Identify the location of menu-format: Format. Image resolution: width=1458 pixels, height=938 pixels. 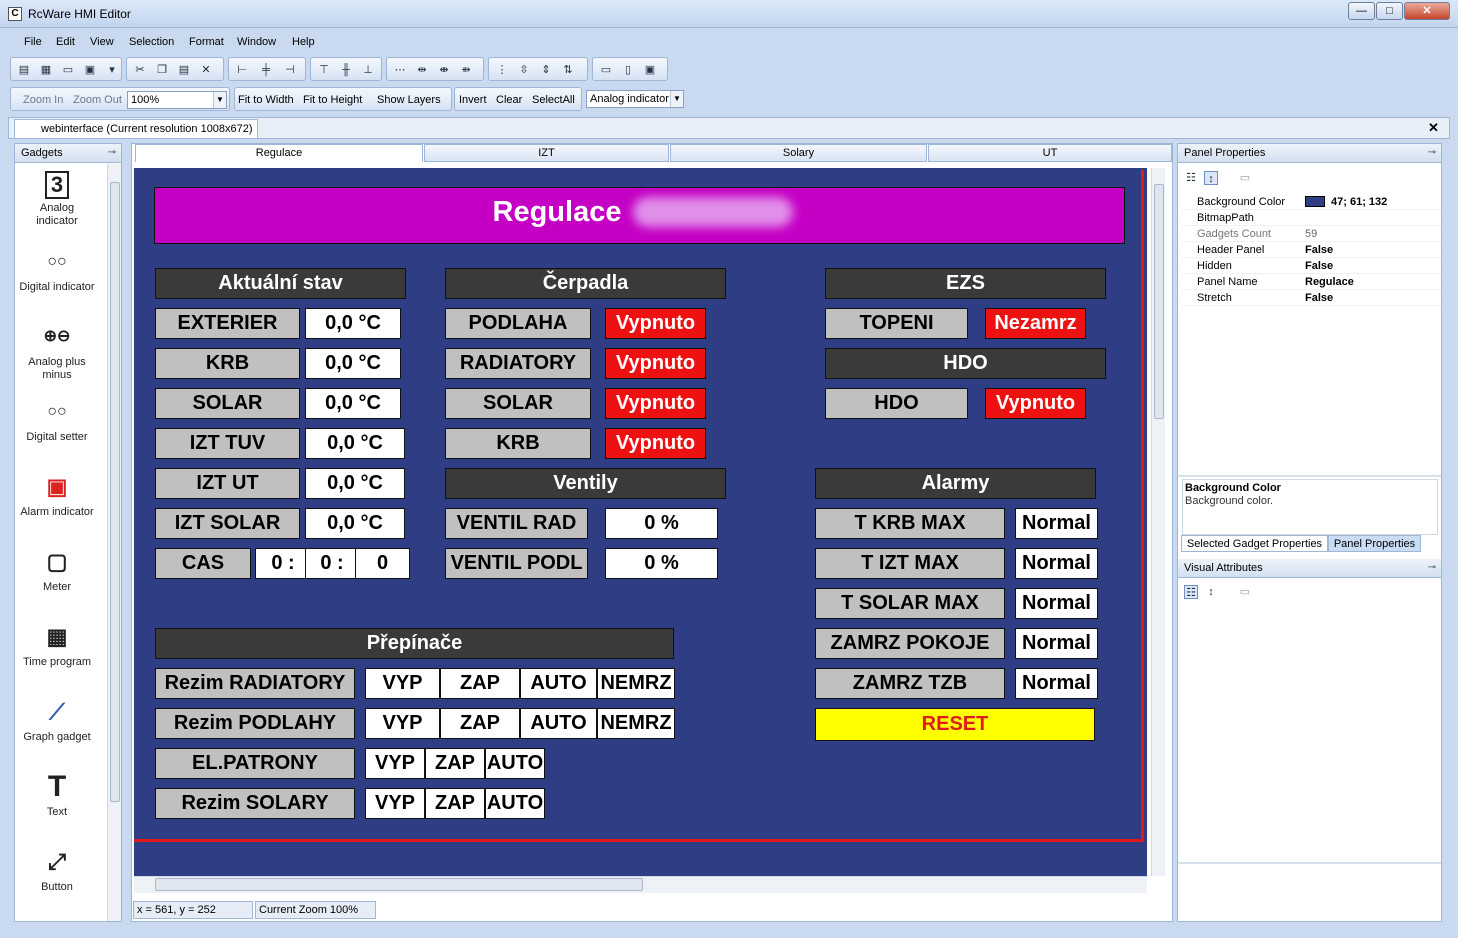
(206, 42).